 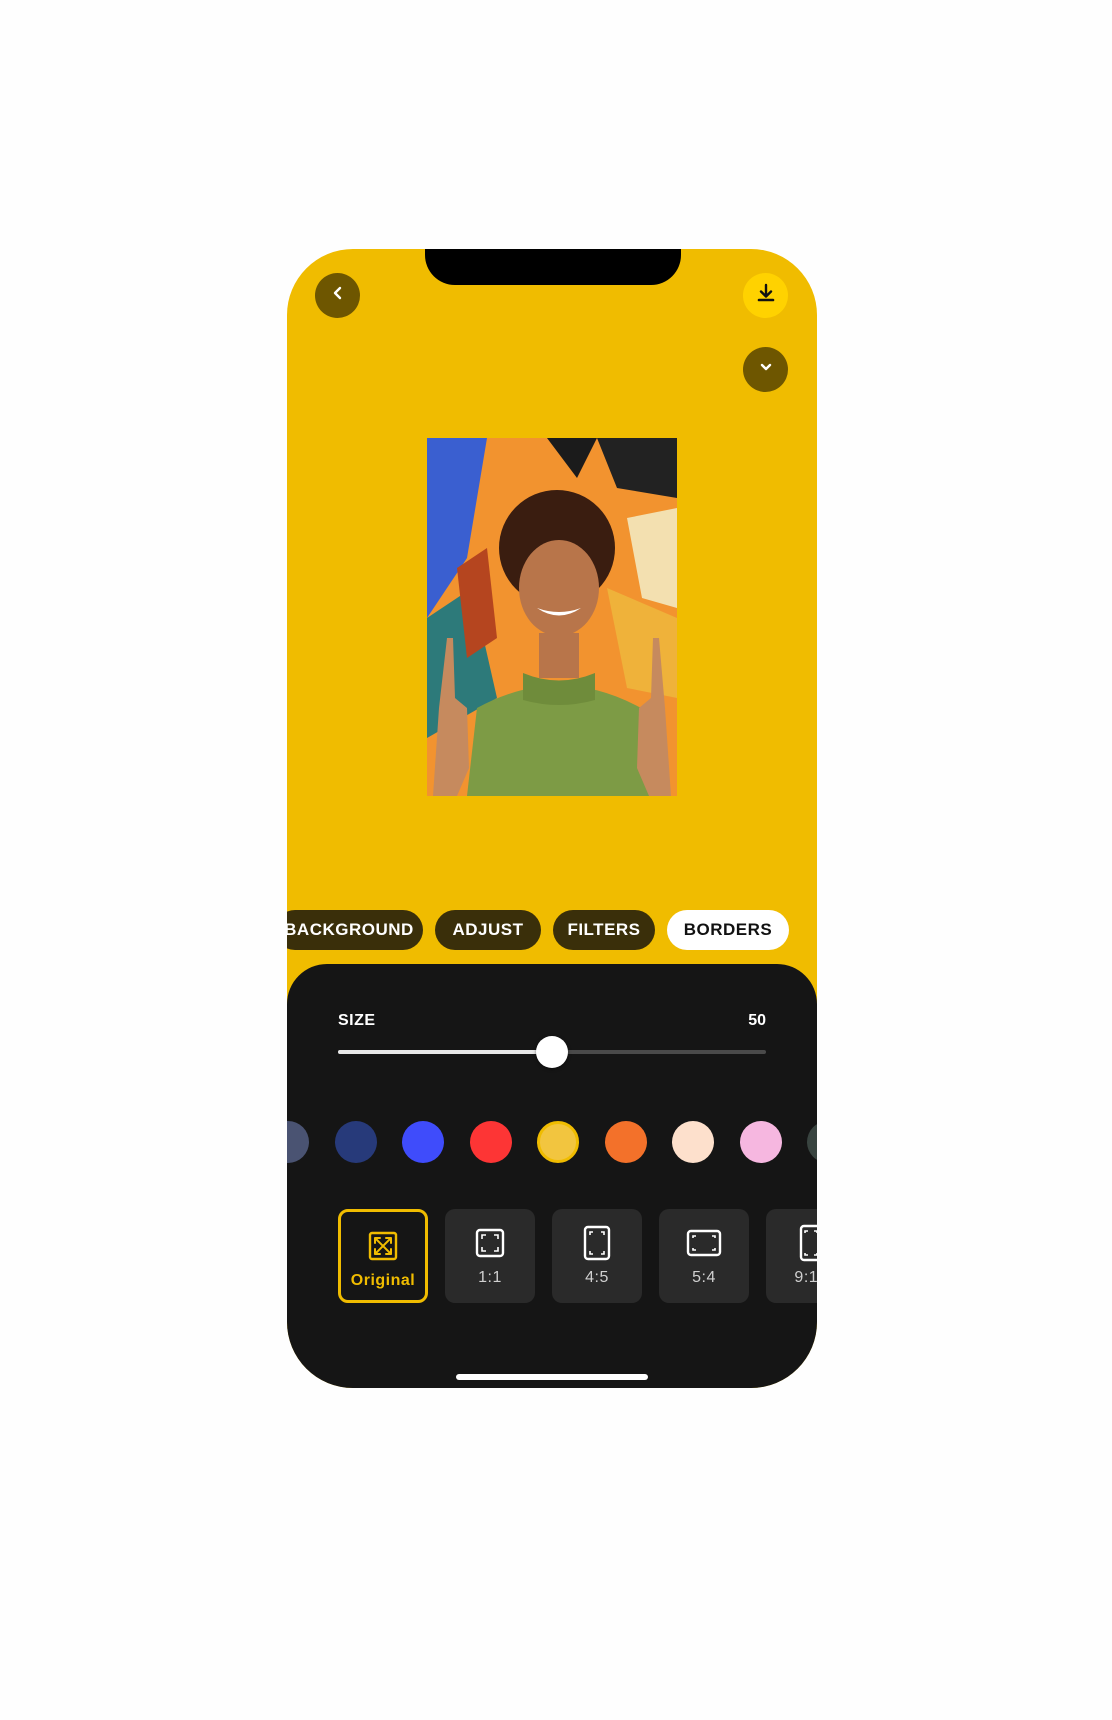 I want to click on ratio-5-4: 5:4, so click(x=704, y=1256).